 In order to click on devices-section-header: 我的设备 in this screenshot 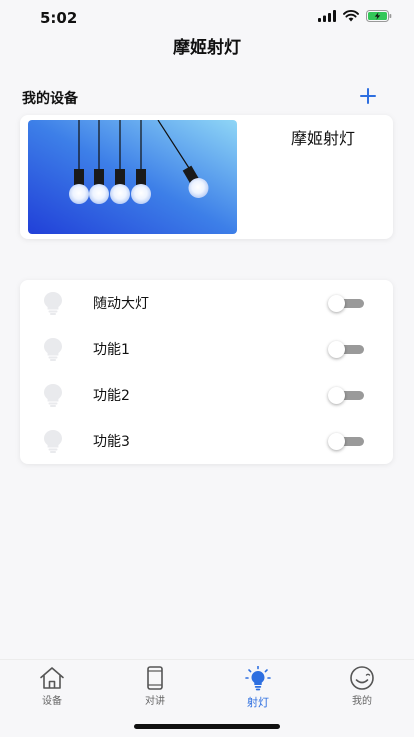, I will do `click(207, 97)`.